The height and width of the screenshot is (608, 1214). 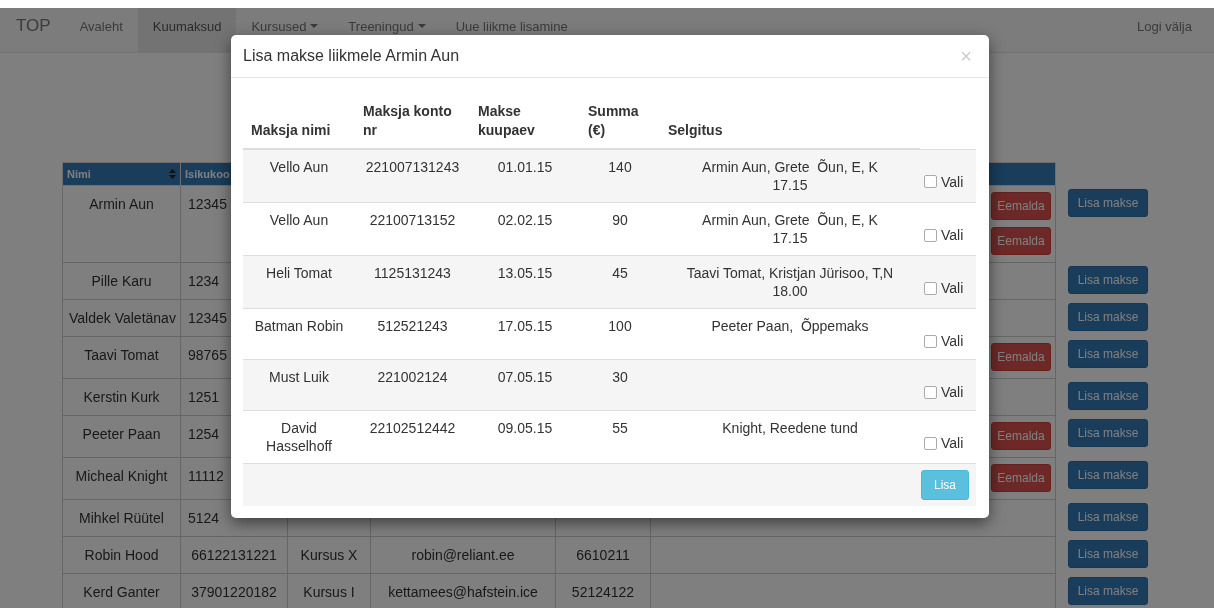 What do you see at coordinates (613, 120) in the screenshot?
I see `column-header: Summa (€)` at bounding box center [613, 120].